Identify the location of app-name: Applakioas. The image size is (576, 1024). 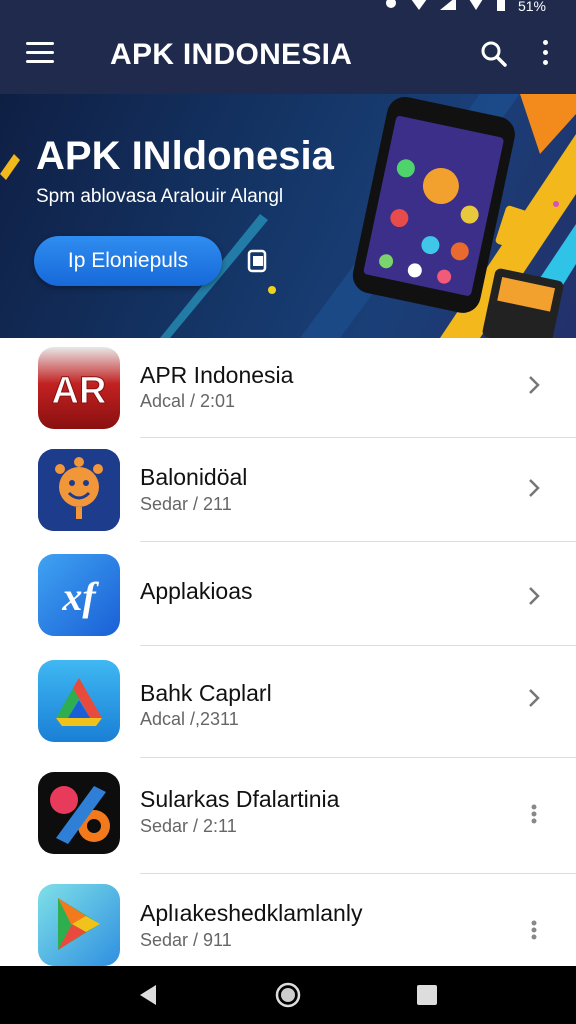
(196, 591).